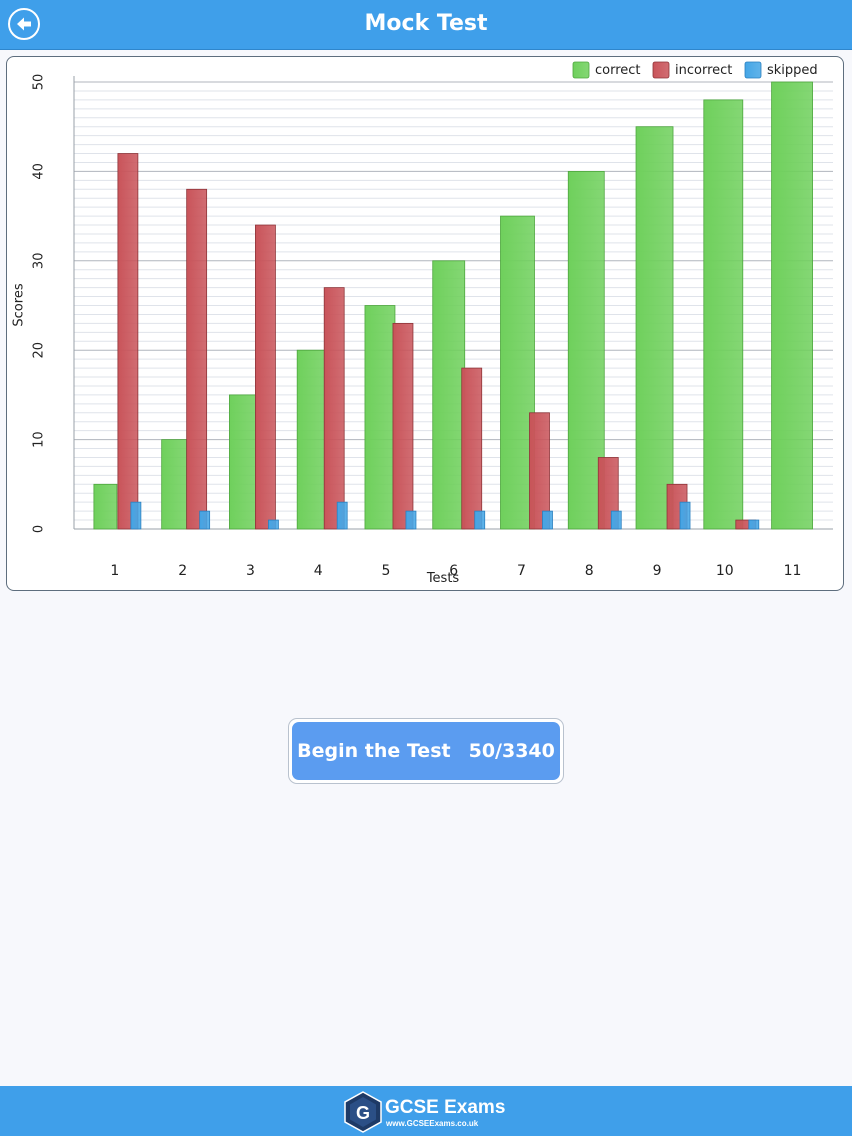 Image resolution: width=852 pixels, height=1136 pixels. What do you see at coordinates (703, 70) in the screenshot?
I see `legend-label-incorrect: incorrect` at bounding box center [703, 70].